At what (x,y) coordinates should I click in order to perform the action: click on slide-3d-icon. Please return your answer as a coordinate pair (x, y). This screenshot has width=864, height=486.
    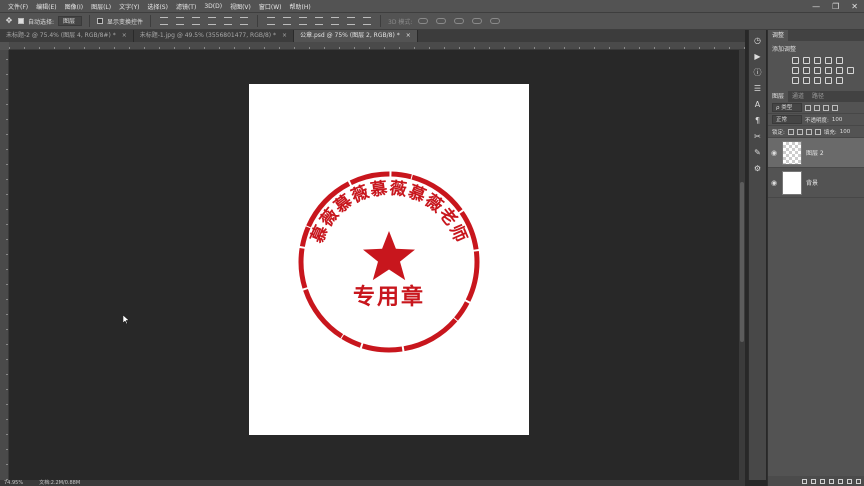
    Looking at the image, I should click on (477, 21).